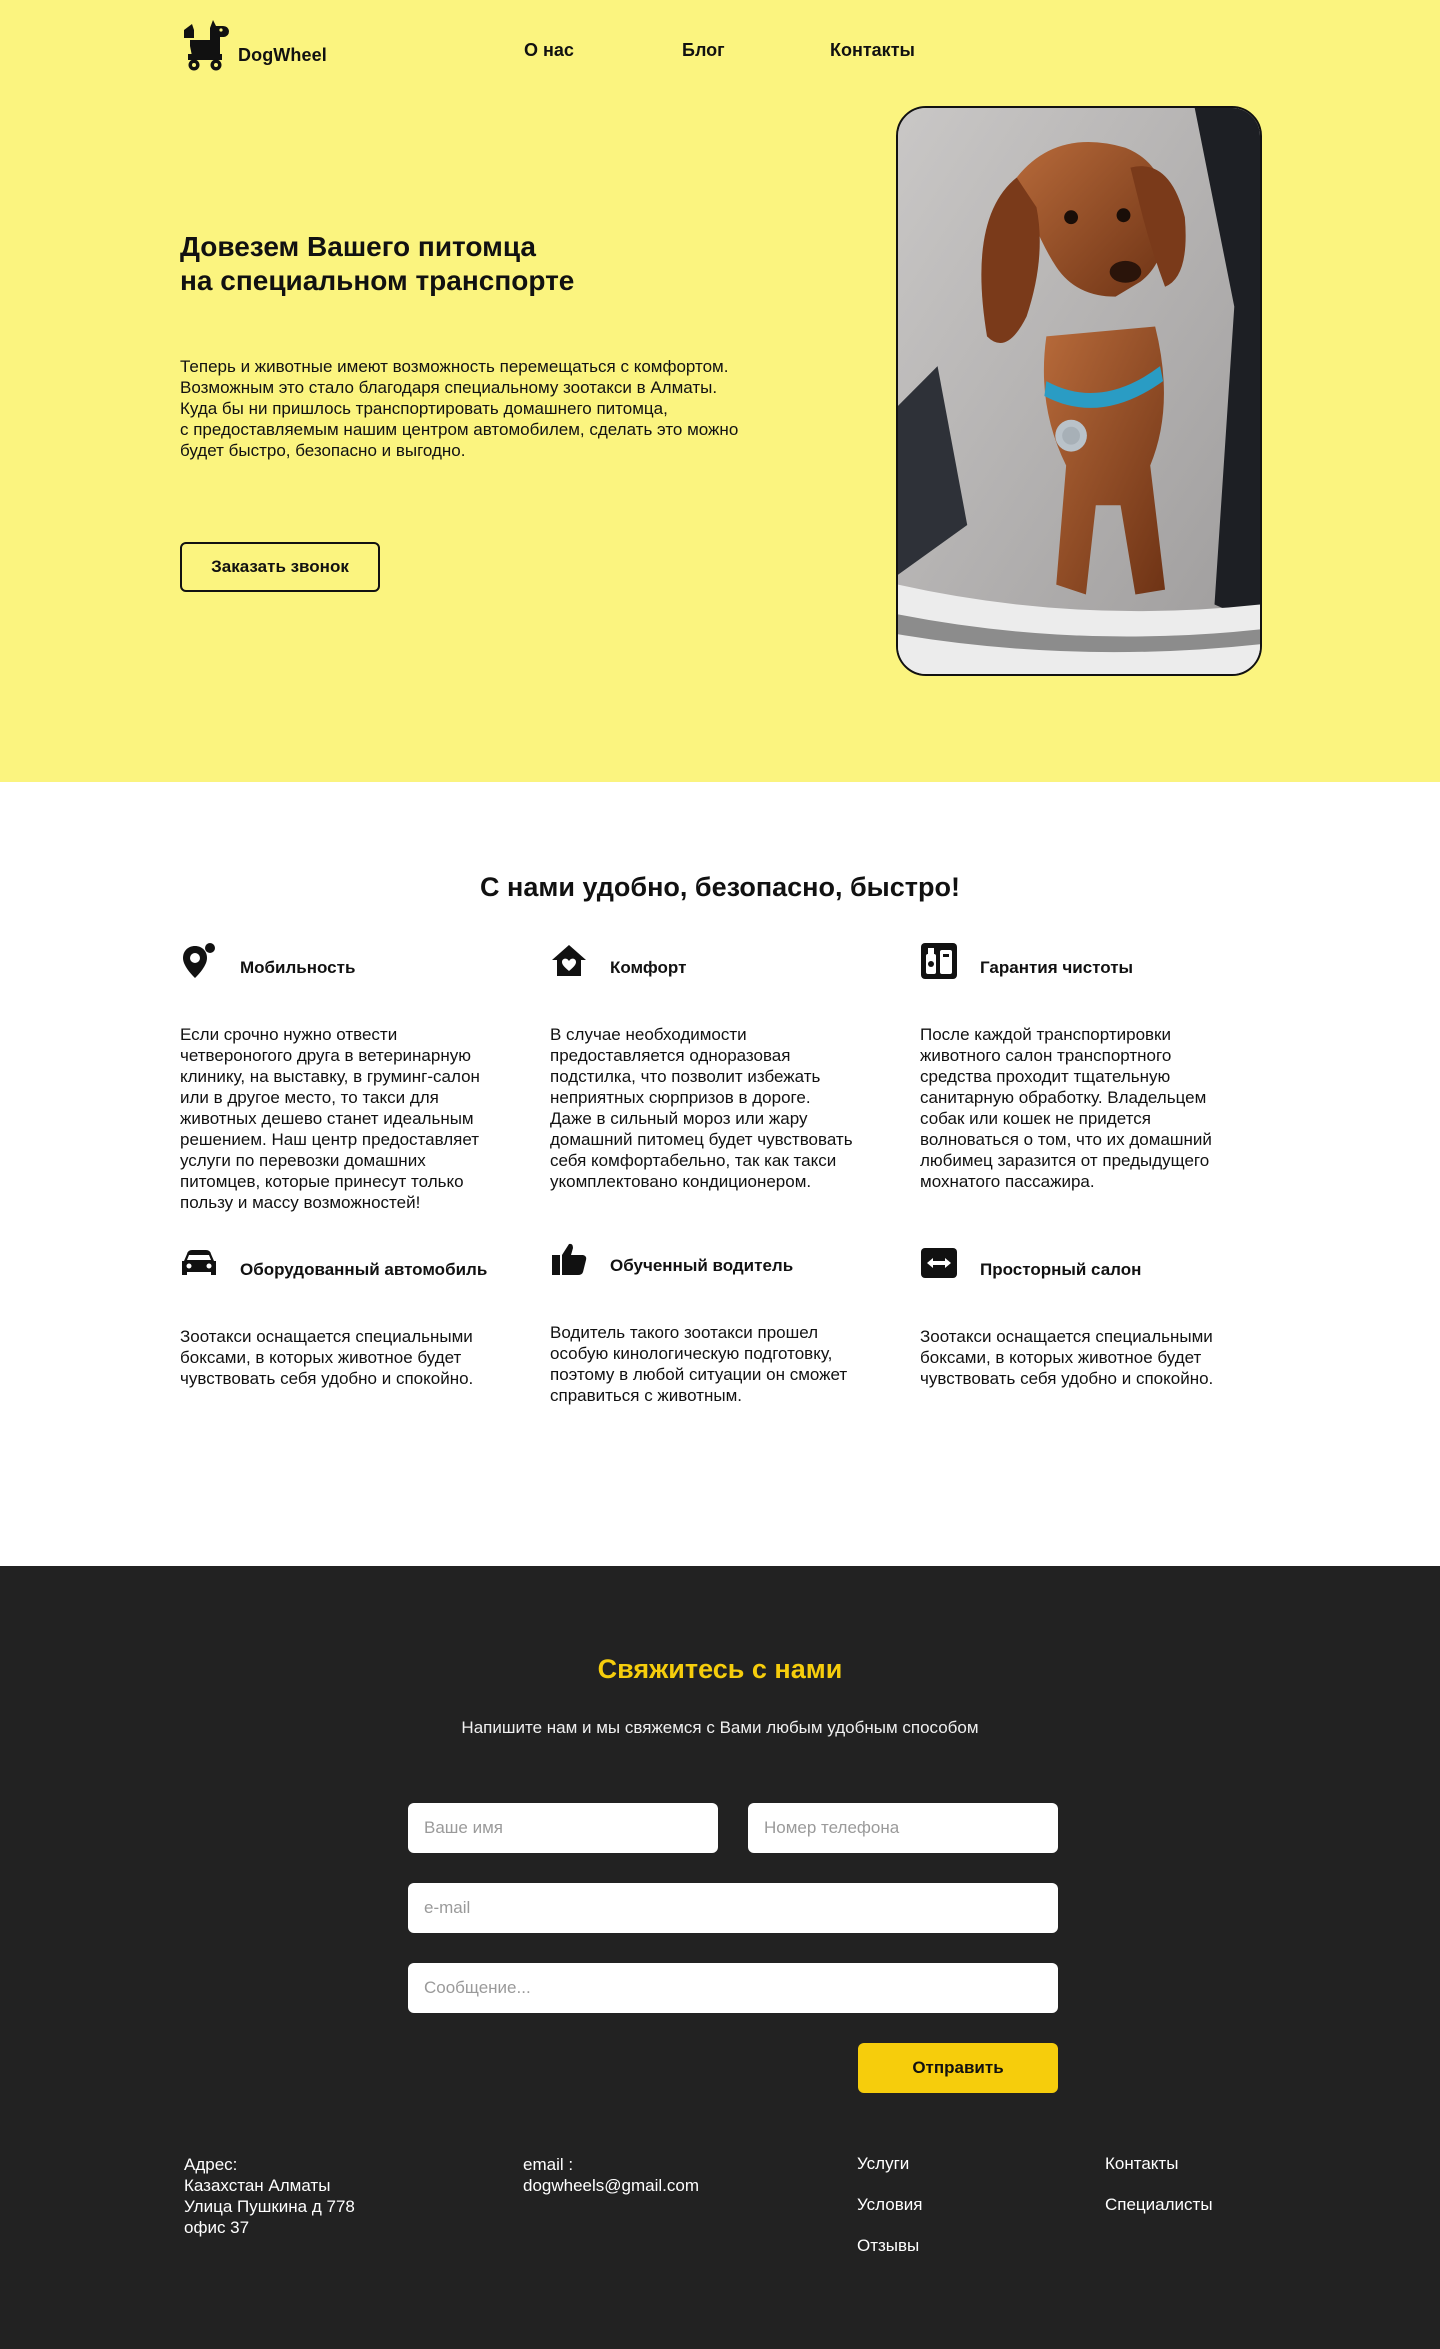 This screenshot has width=1440, height=2349. I want to click on logo: DogWheel, so click(253, 44).